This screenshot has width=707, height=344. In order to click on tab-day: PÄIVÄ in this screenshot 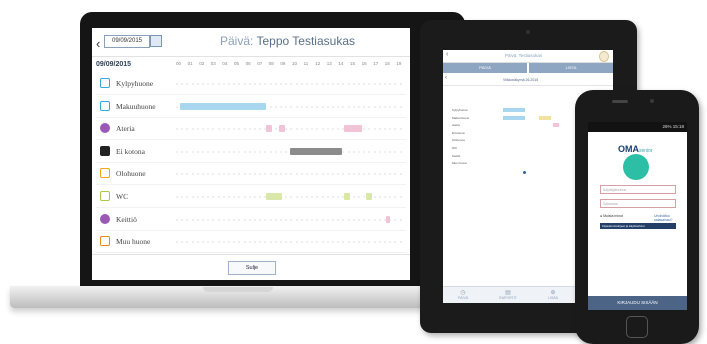, I will do `click(485, 68)`.